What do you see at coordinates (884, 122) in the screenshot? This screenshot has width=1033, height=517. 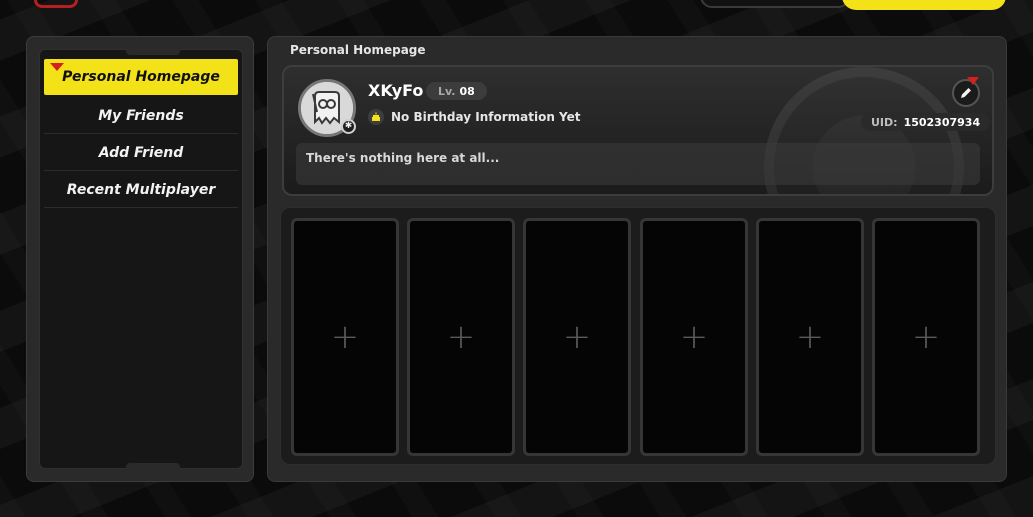 I see `uid-label: UID:` at bounding box center [884, 122].